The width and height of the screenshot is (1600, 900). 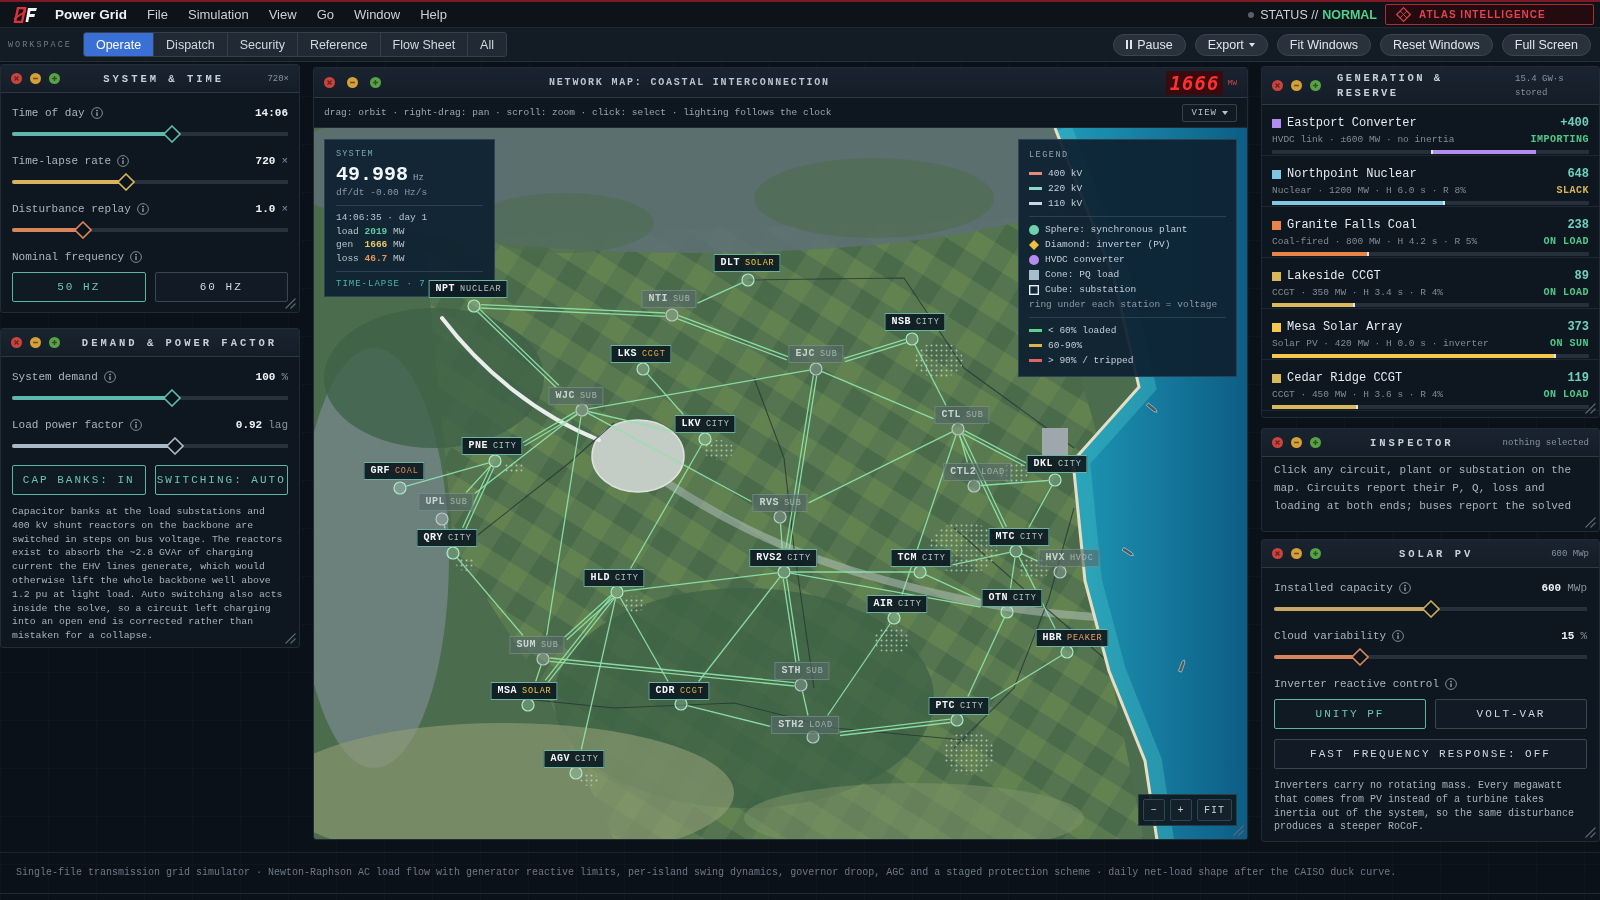 What do you see at coordinates (1511, 714) in the screenshot?
I see `option-button: VOLT-VAR` at bounding box center [1511, 714].